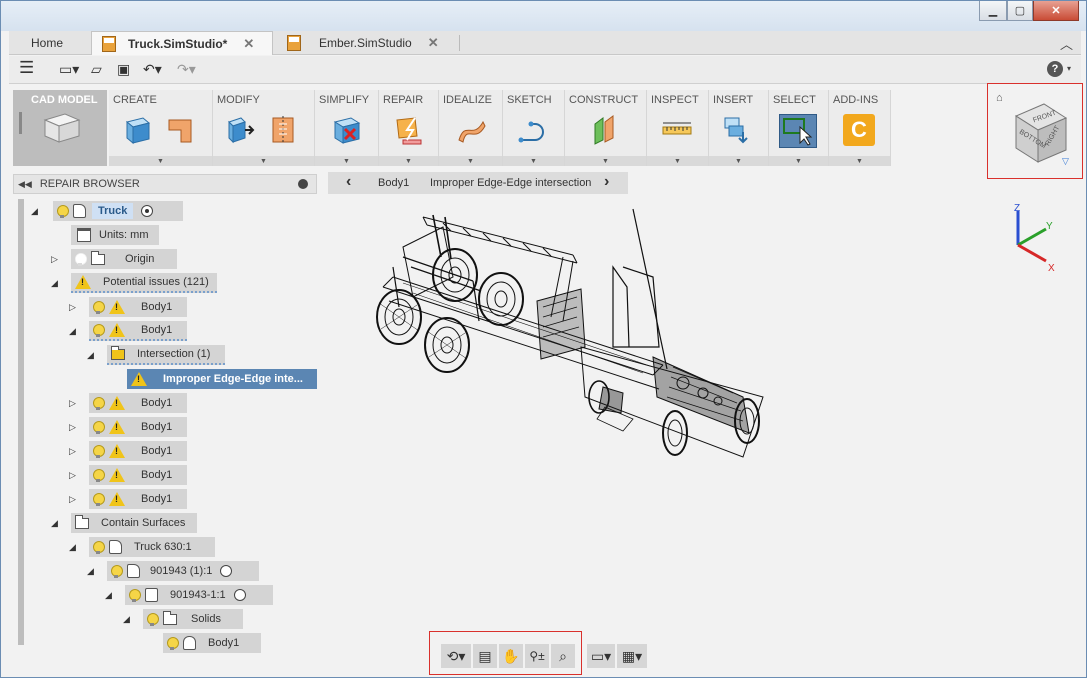 This screenshot has width=1087, height=678. I want to click on browser-options-icon, so click(303, 184).